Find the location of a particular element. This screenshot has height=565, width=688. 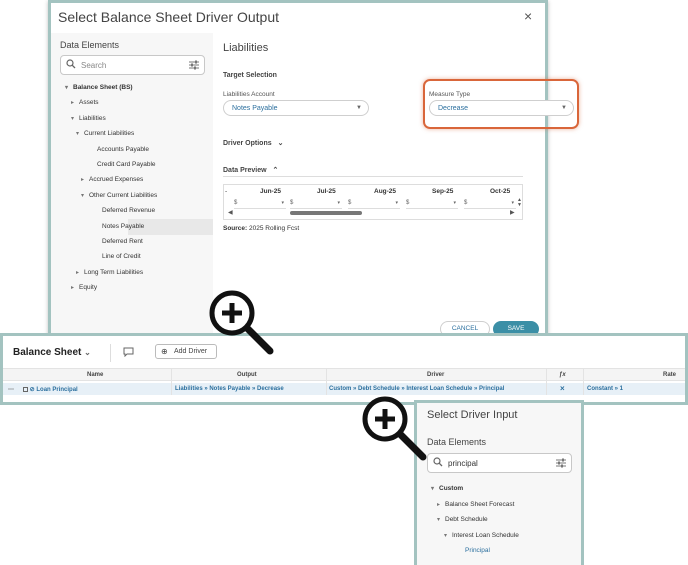

tree-item-label: Balance Sheet Forecast is located at coordinates (480, 504).